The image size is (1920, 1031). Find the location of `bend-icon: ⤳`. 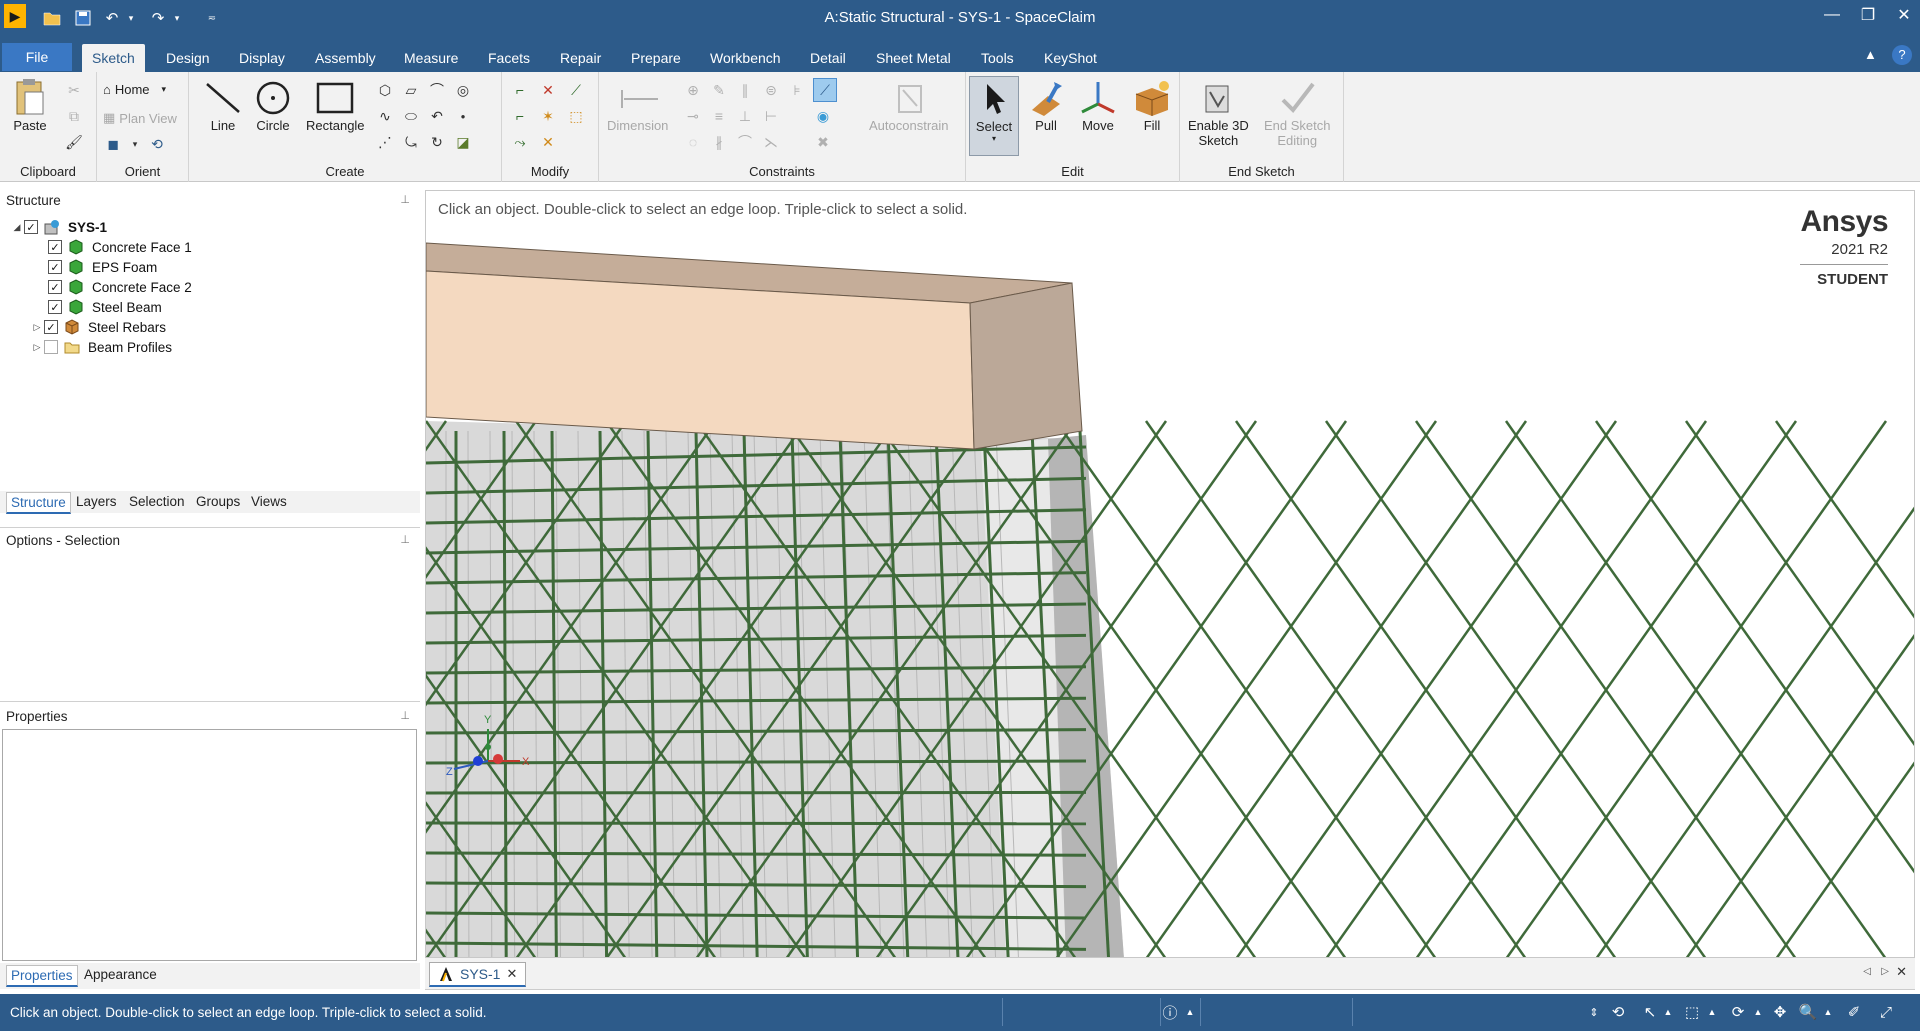

bend-icon: ⤳ is located at coordinates (520, 142).